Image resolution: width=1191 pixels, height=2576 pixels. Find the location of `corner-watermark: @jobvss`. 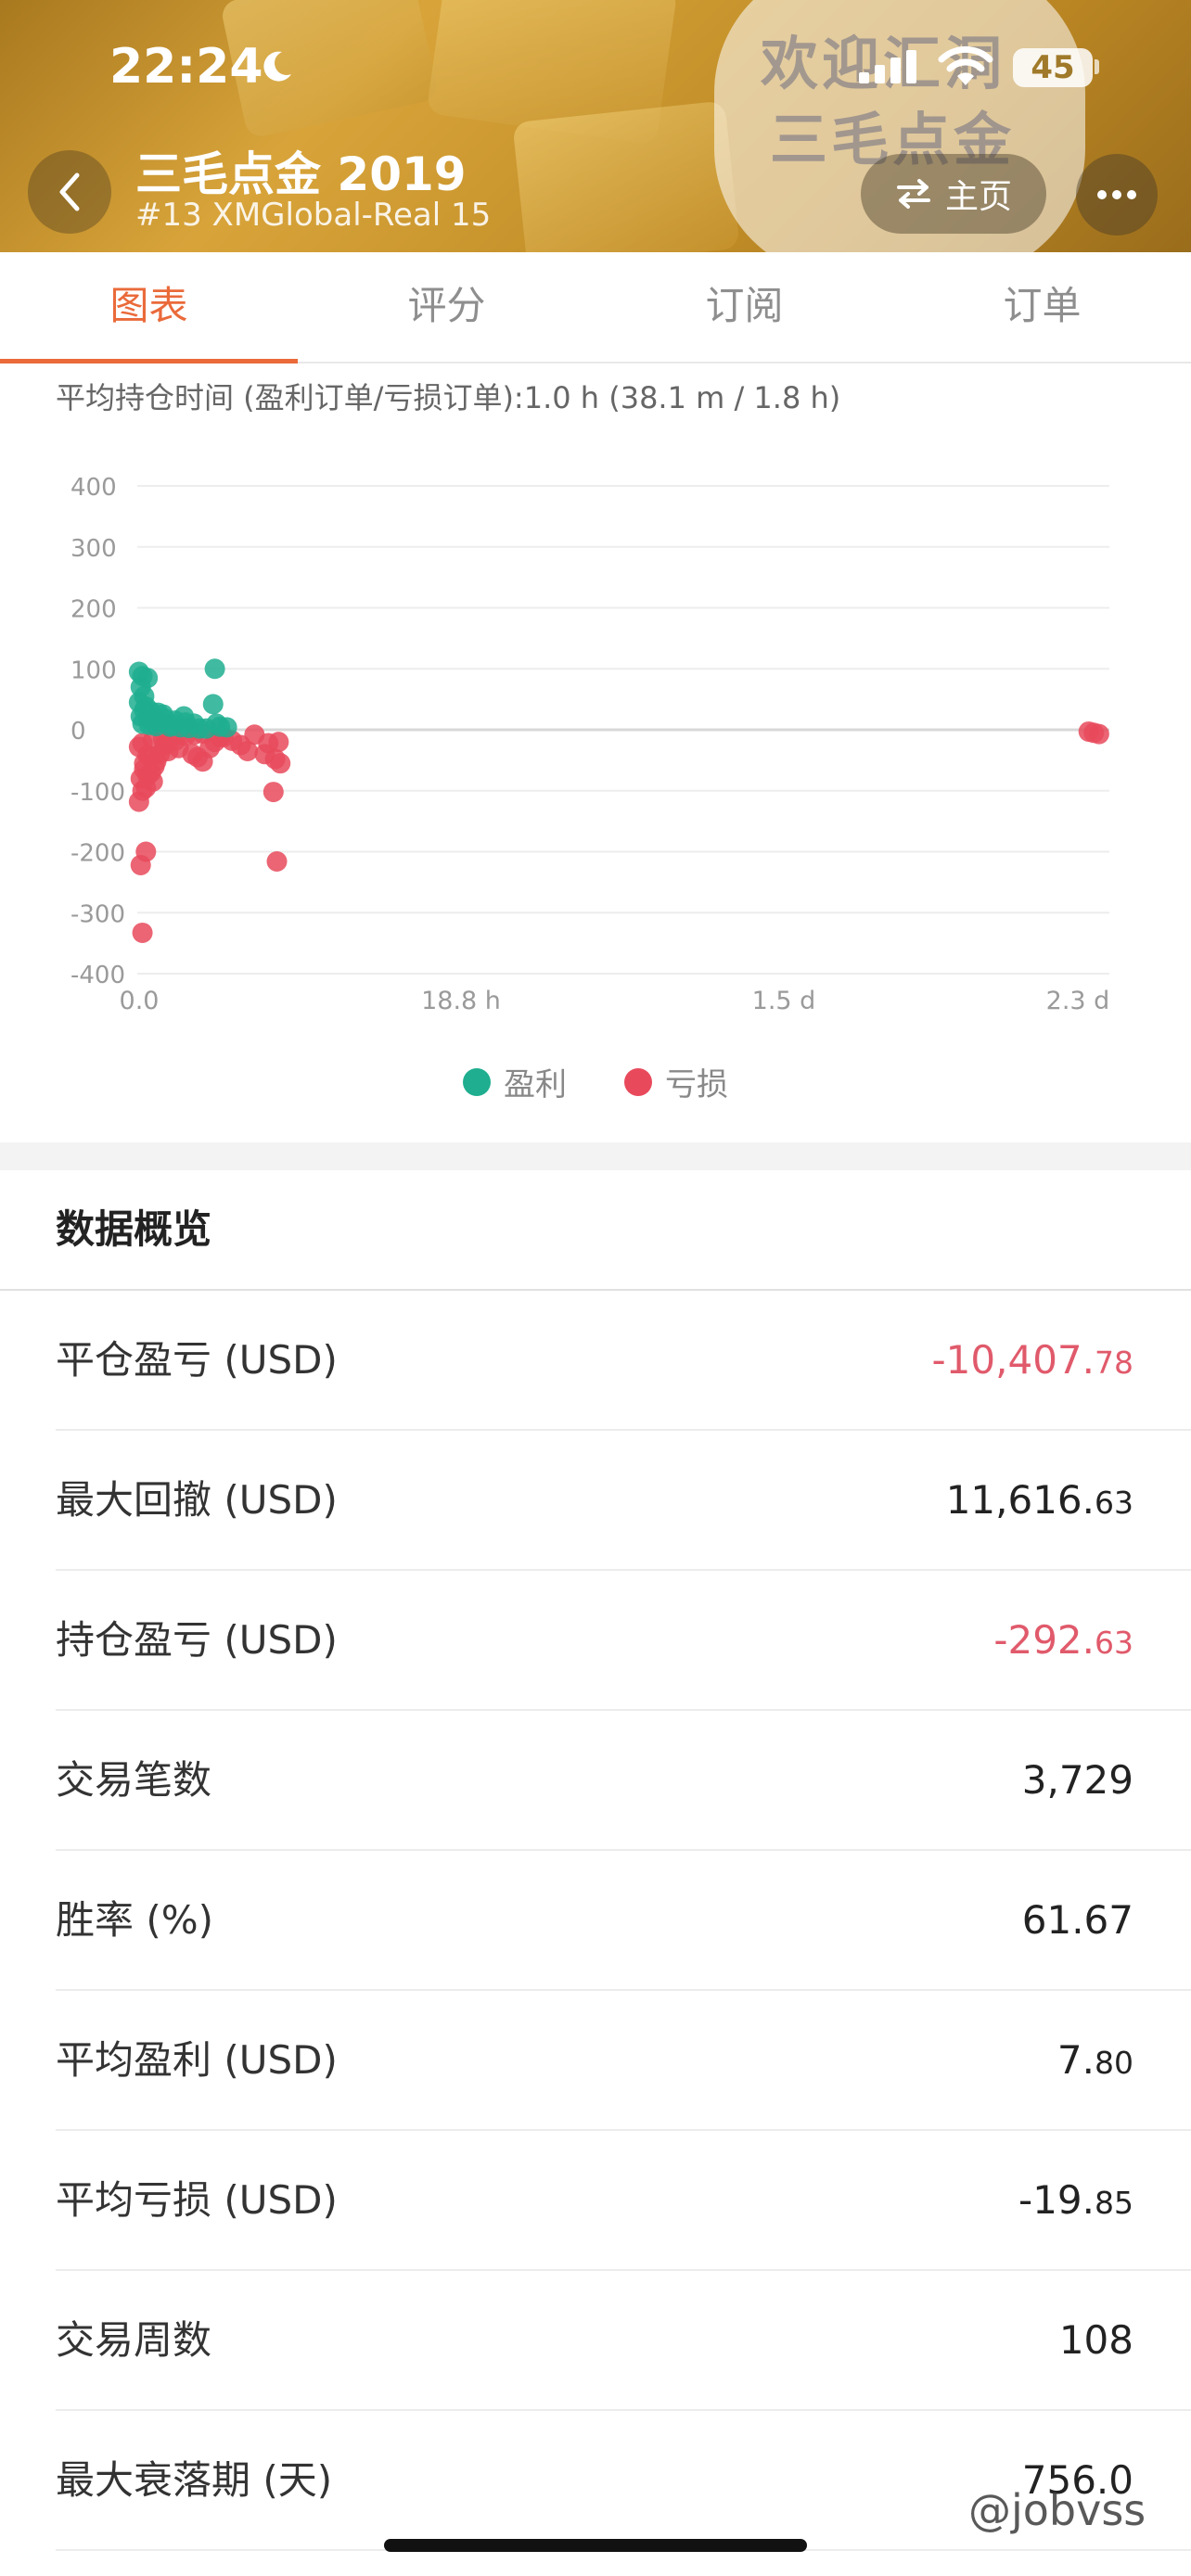

corner-watermark: @jobvss is located at coordinates (1057, 2510).